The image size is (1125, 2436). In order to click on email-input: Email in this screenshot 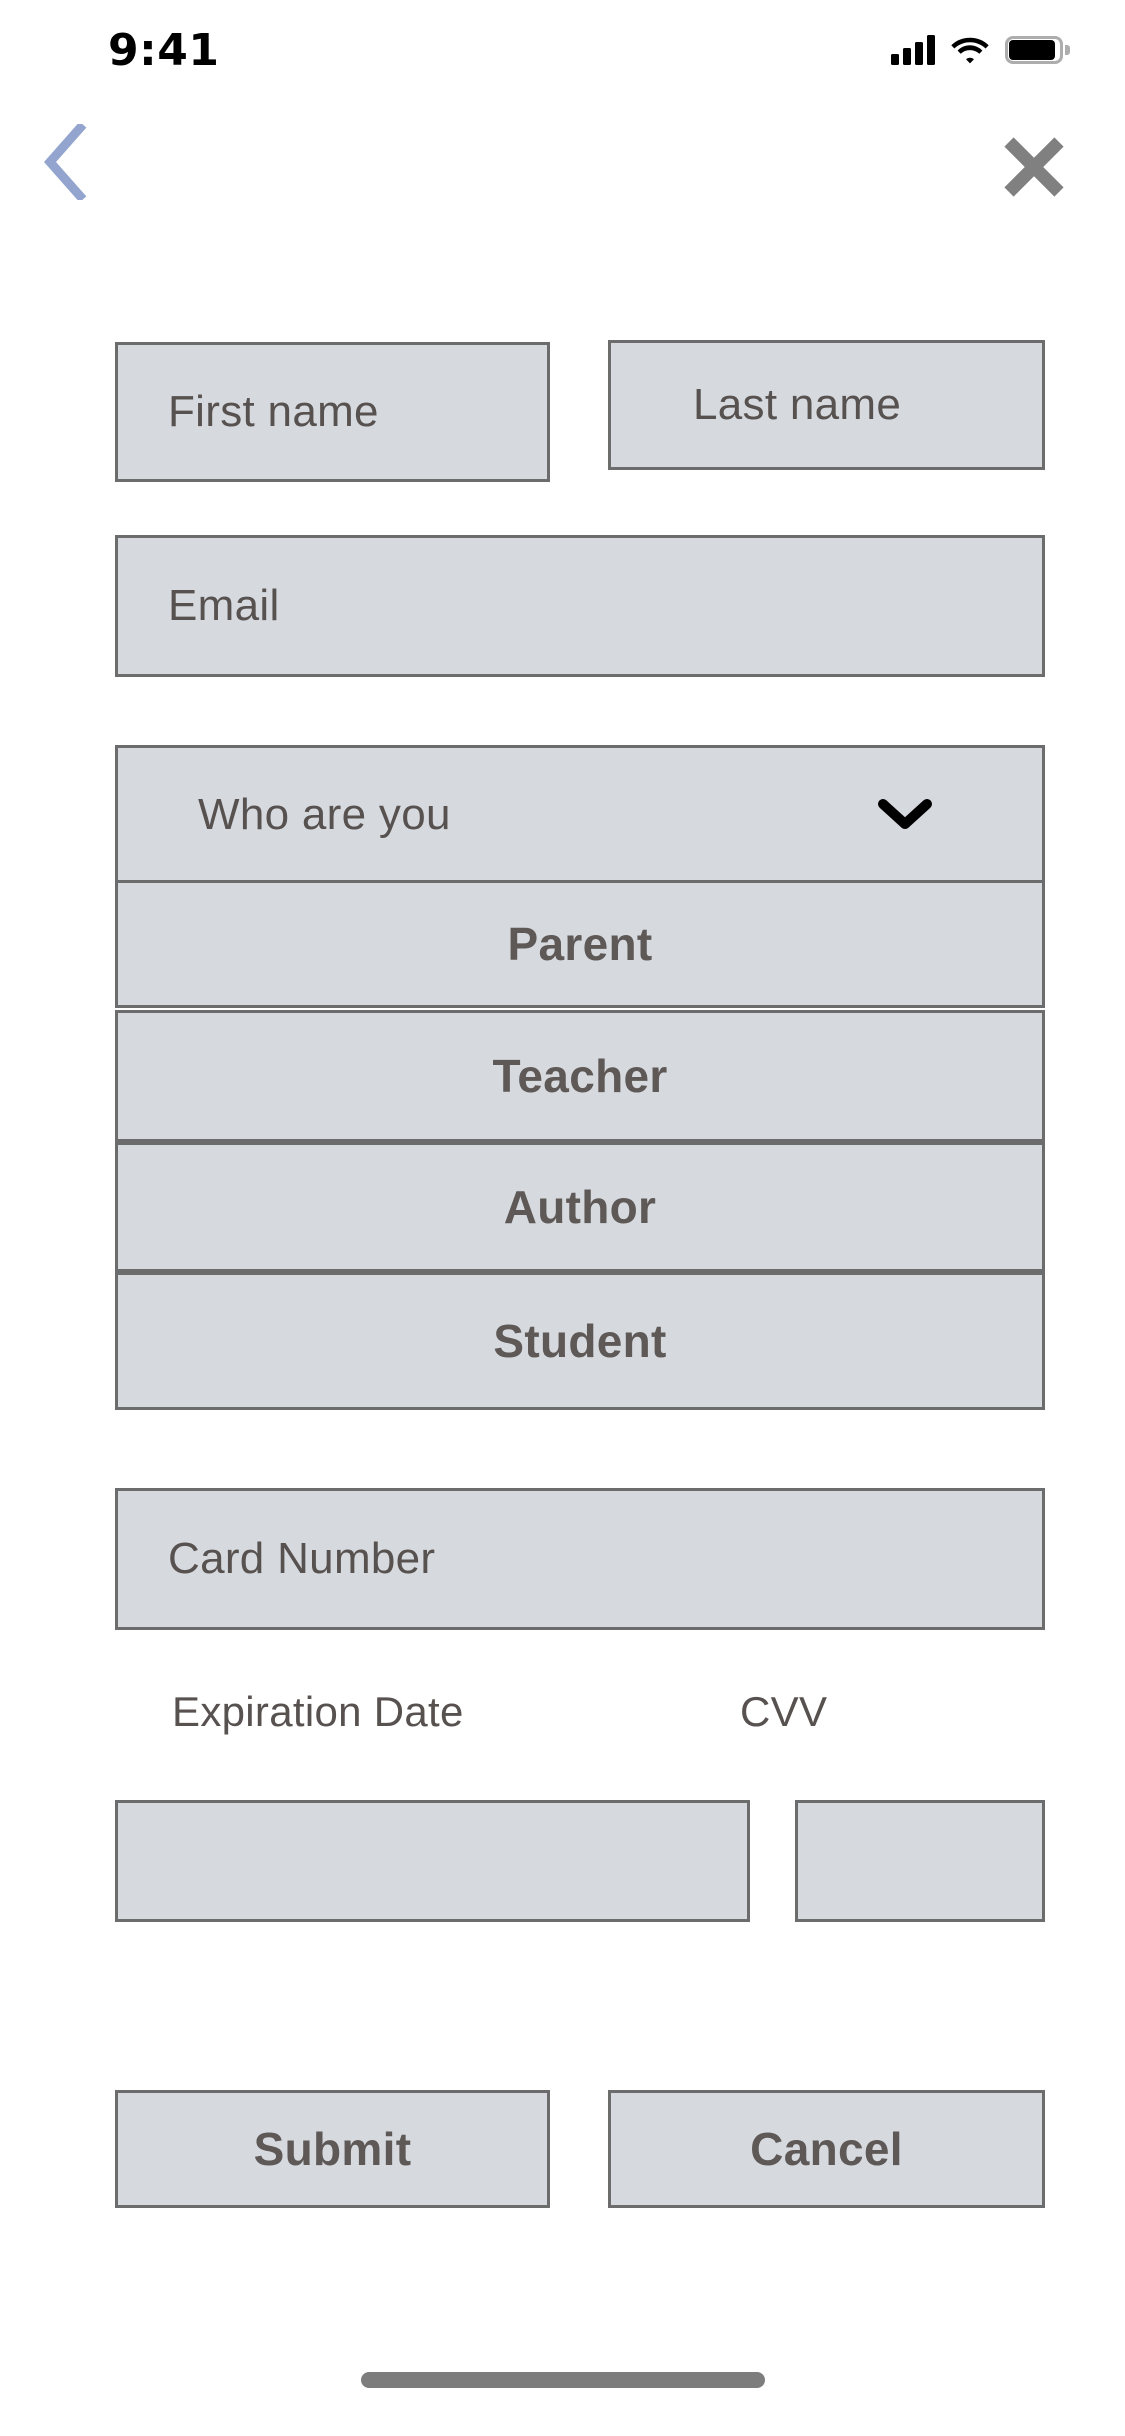, I will do `click(580, 606)`.